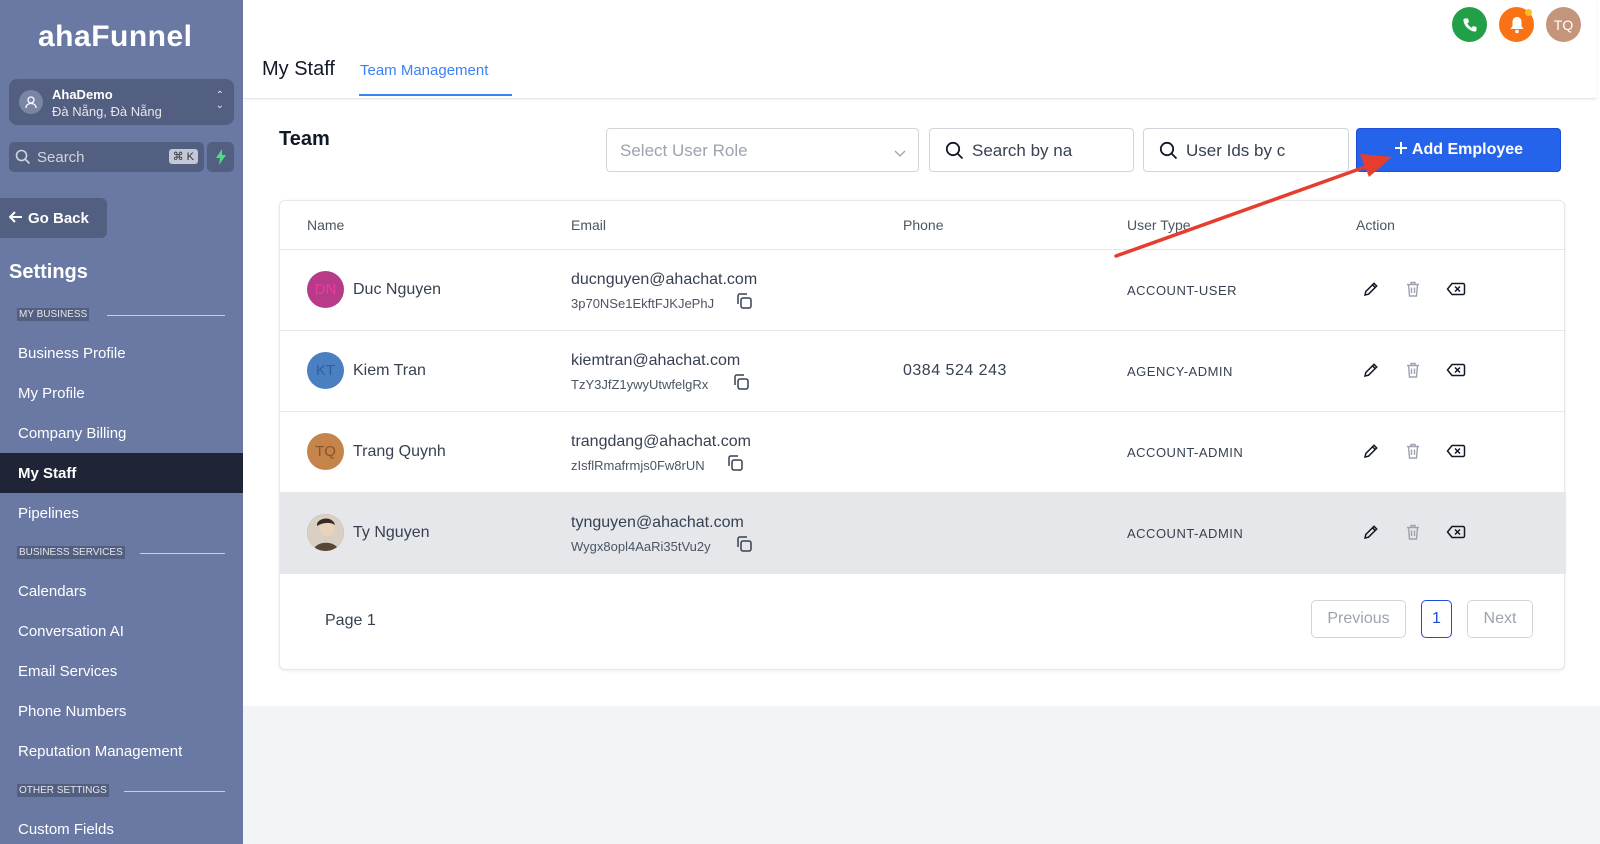 Image resolution: width=1600 pixels, height=844 pixels. I want to click on user-type: ACCOUNT-ADMIN, so click(1185, 452).